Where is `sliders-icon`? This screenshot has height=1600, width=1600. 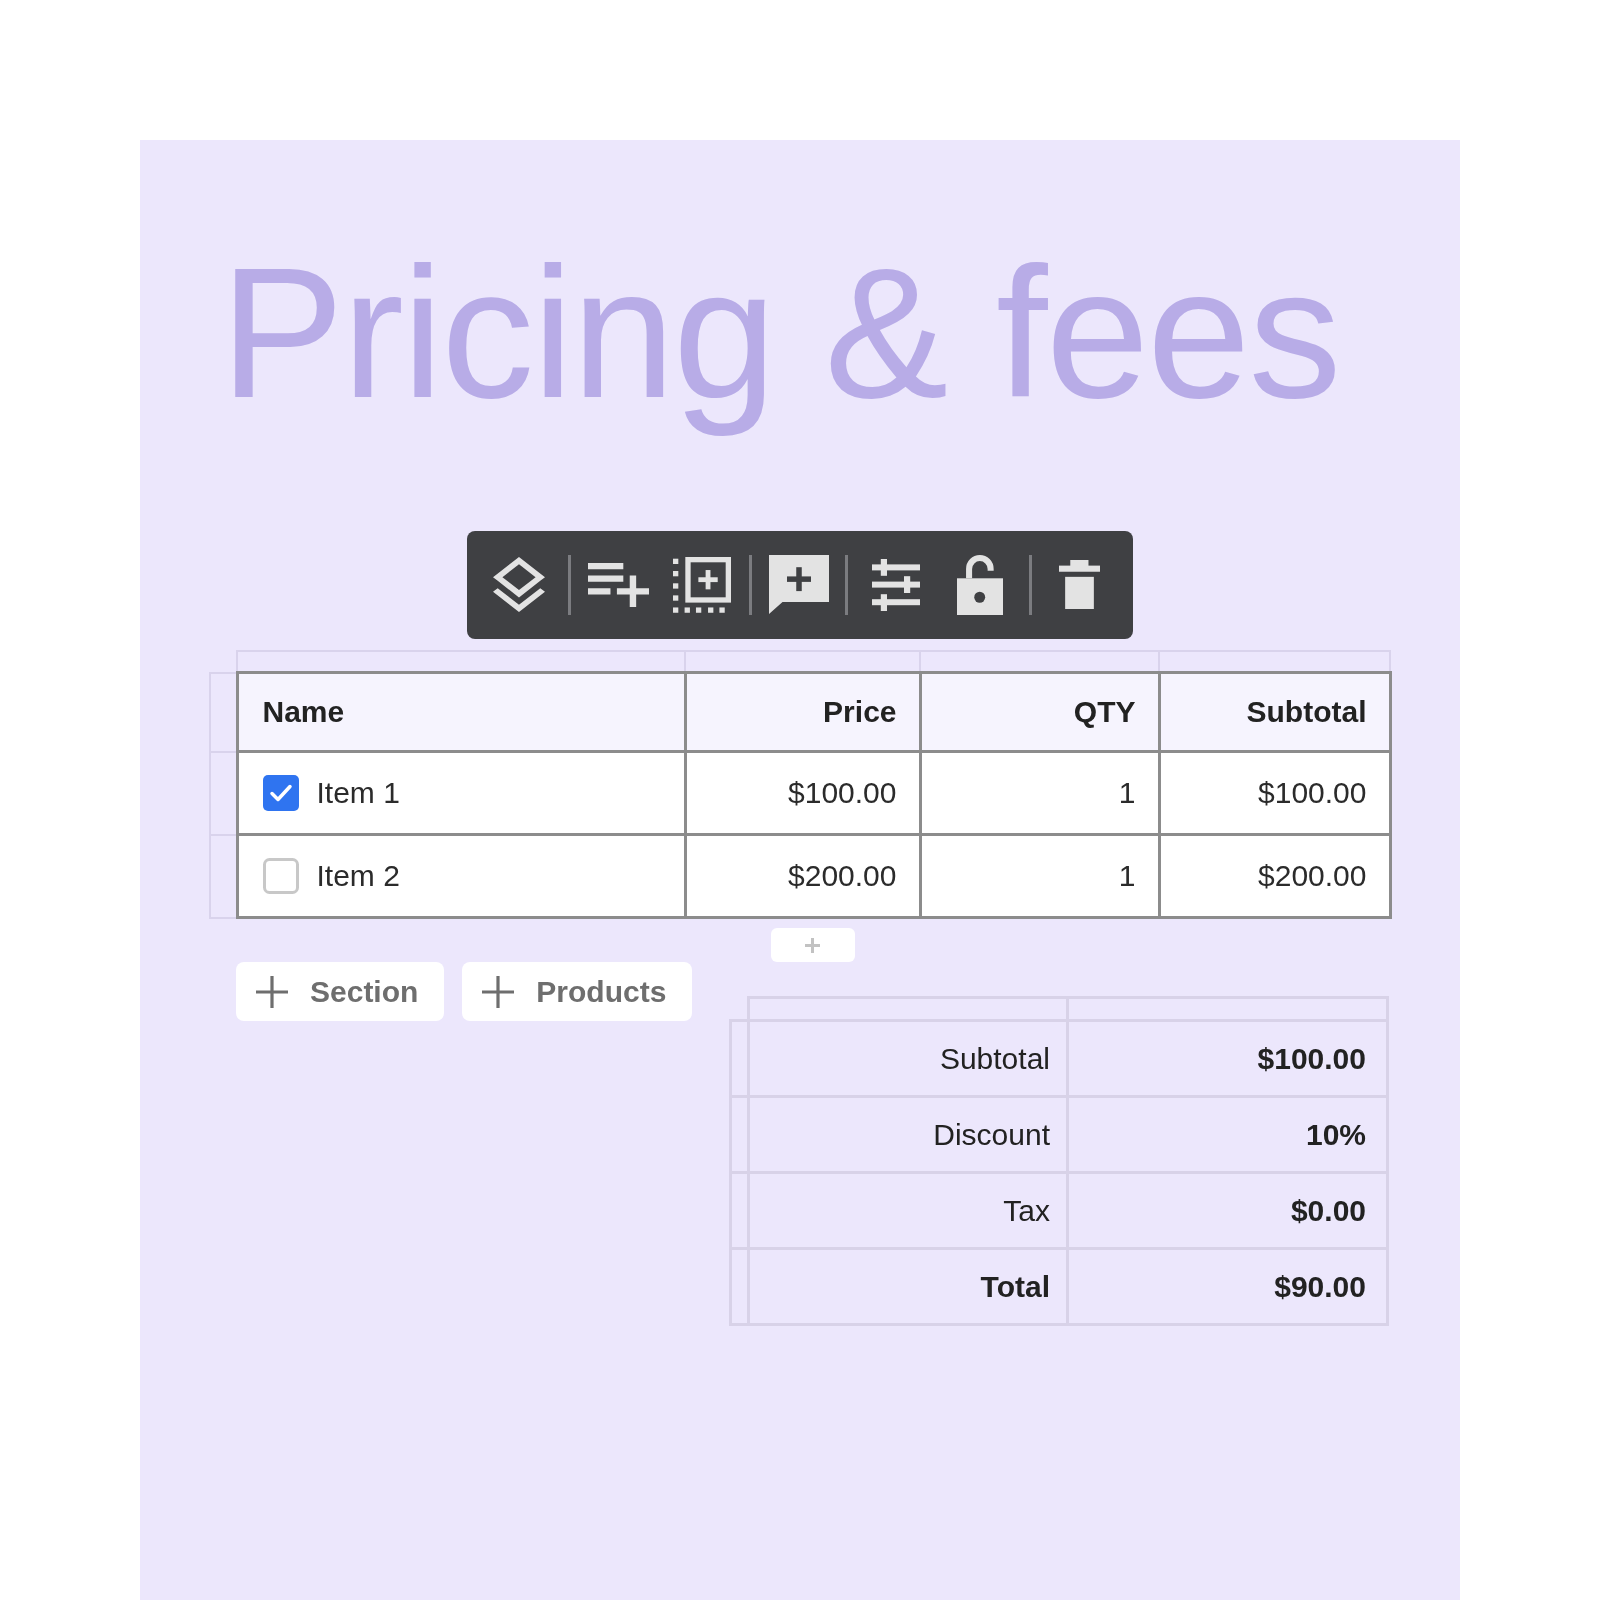
sliders-icon is located at coordinates (896, 584).